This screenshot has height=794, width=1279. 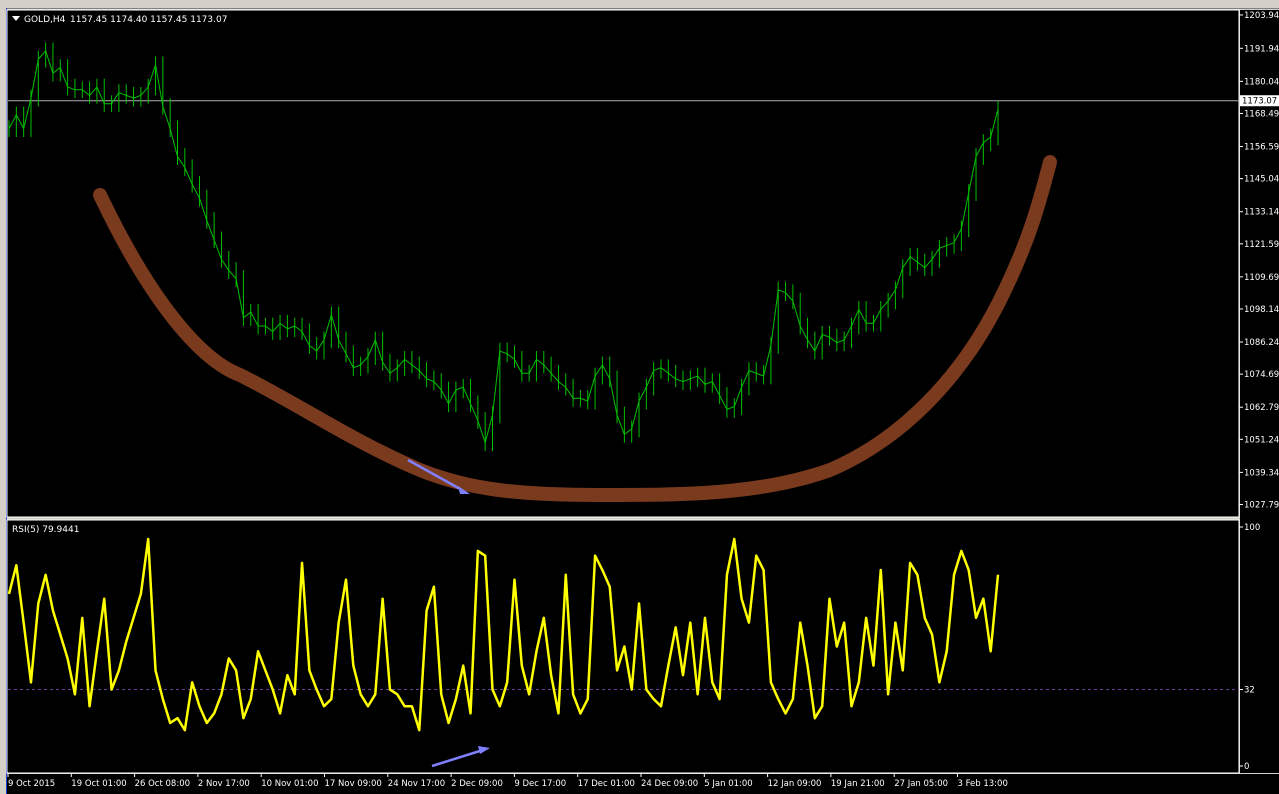 What do you see at coordinates (1261, 213) in the screenshot?
I see `price-tick-label: 1133.14` at bounding box center [1261, 213].